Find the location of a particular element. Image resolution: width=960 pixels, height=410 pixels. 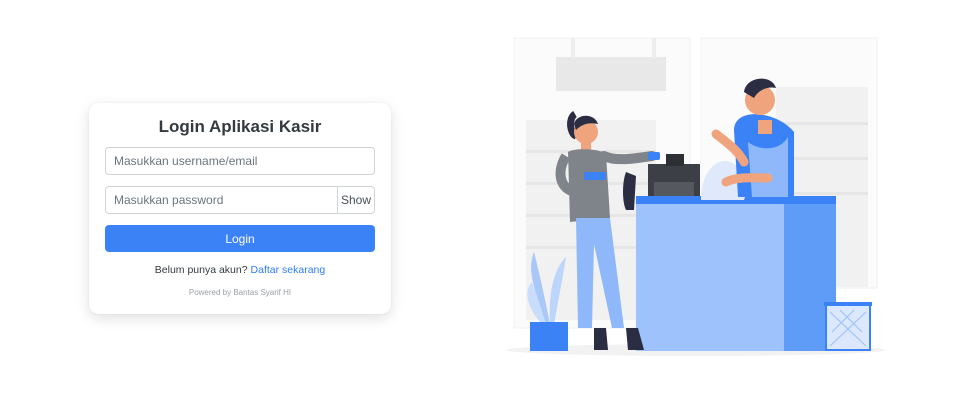

cashier-counter is located at coordinates (736, 273).